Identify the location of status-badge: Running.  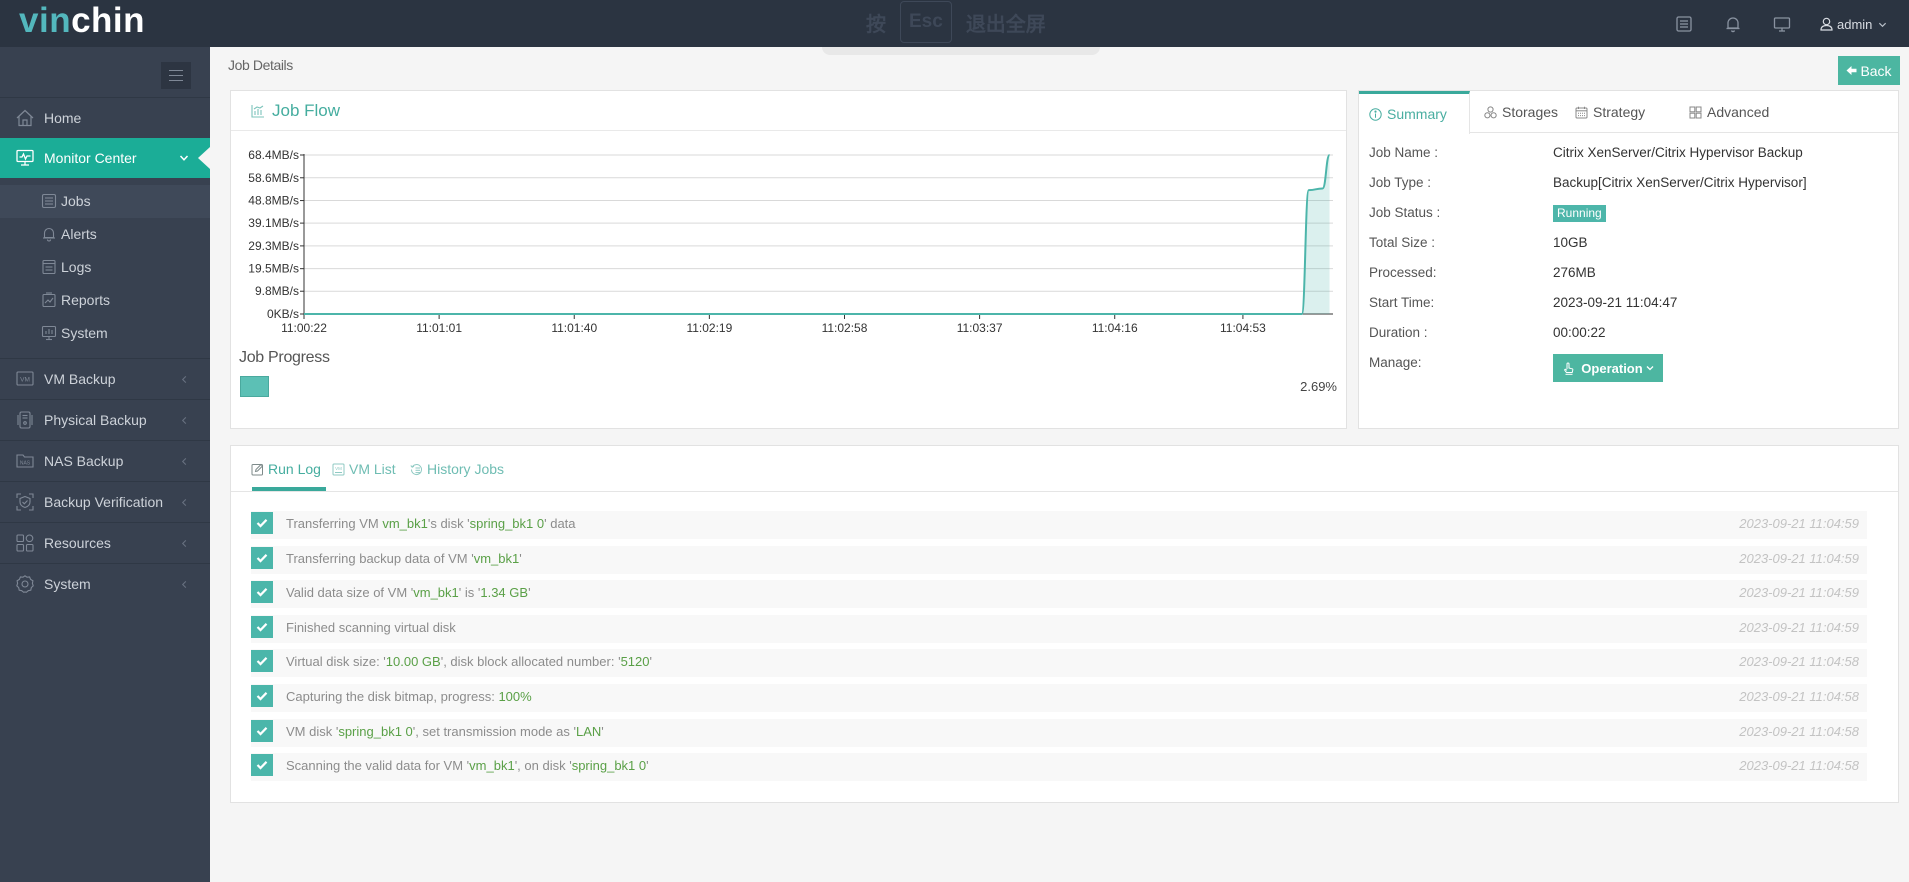
(1579, 213).